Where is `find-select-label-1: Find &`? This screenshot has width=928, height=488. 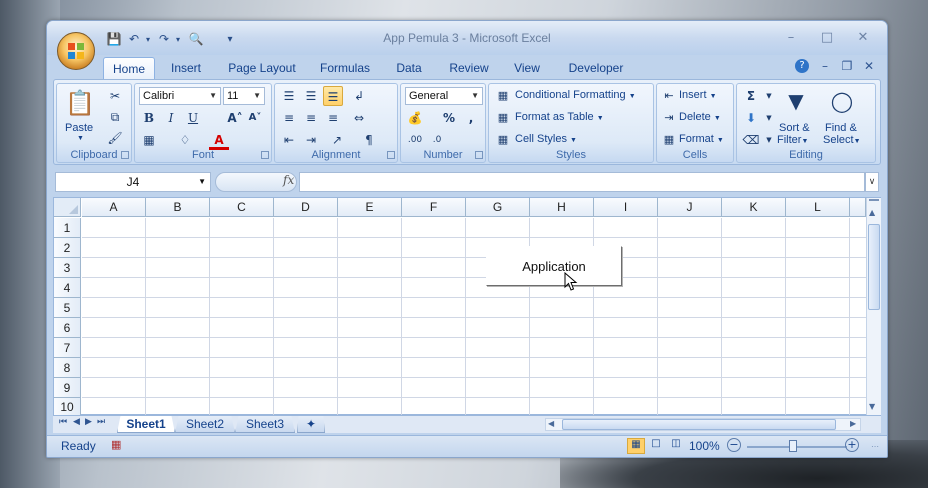
find-select-label-1: Find & is located at coordinates (841, 128).